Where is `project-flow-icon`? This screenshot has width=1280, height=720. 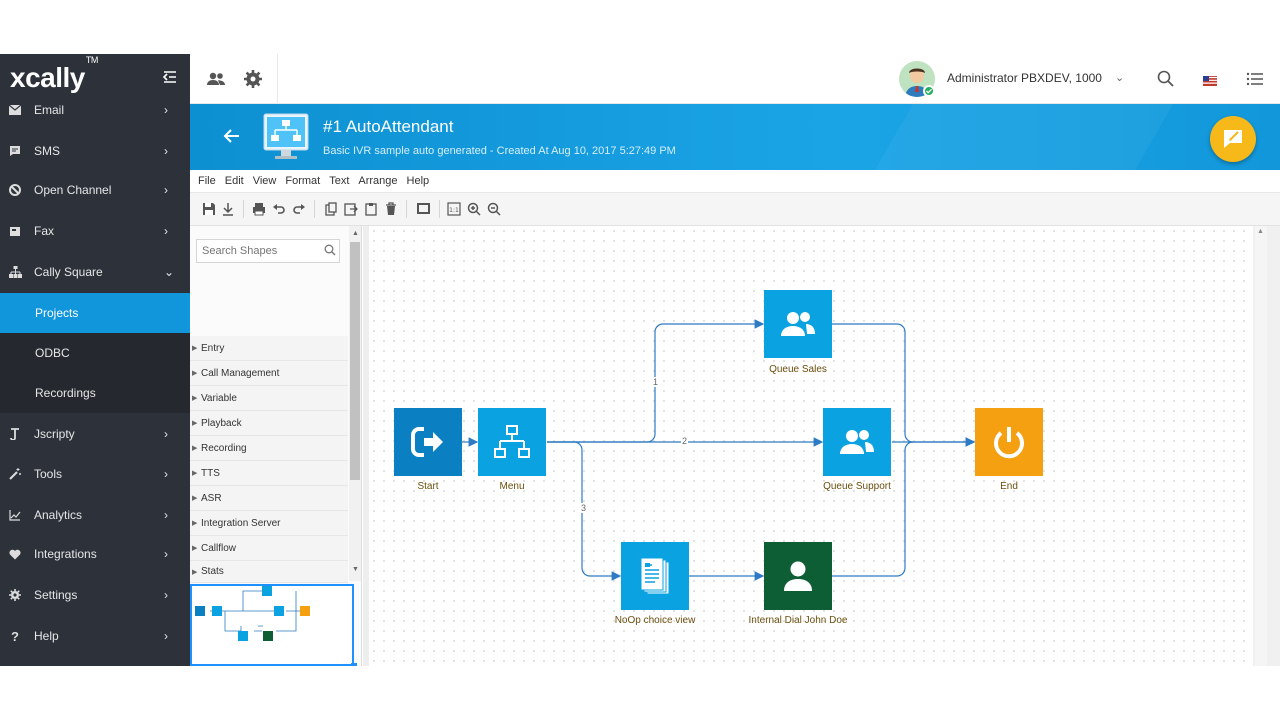 project-flow-icon is located at coordinates (286, 137).